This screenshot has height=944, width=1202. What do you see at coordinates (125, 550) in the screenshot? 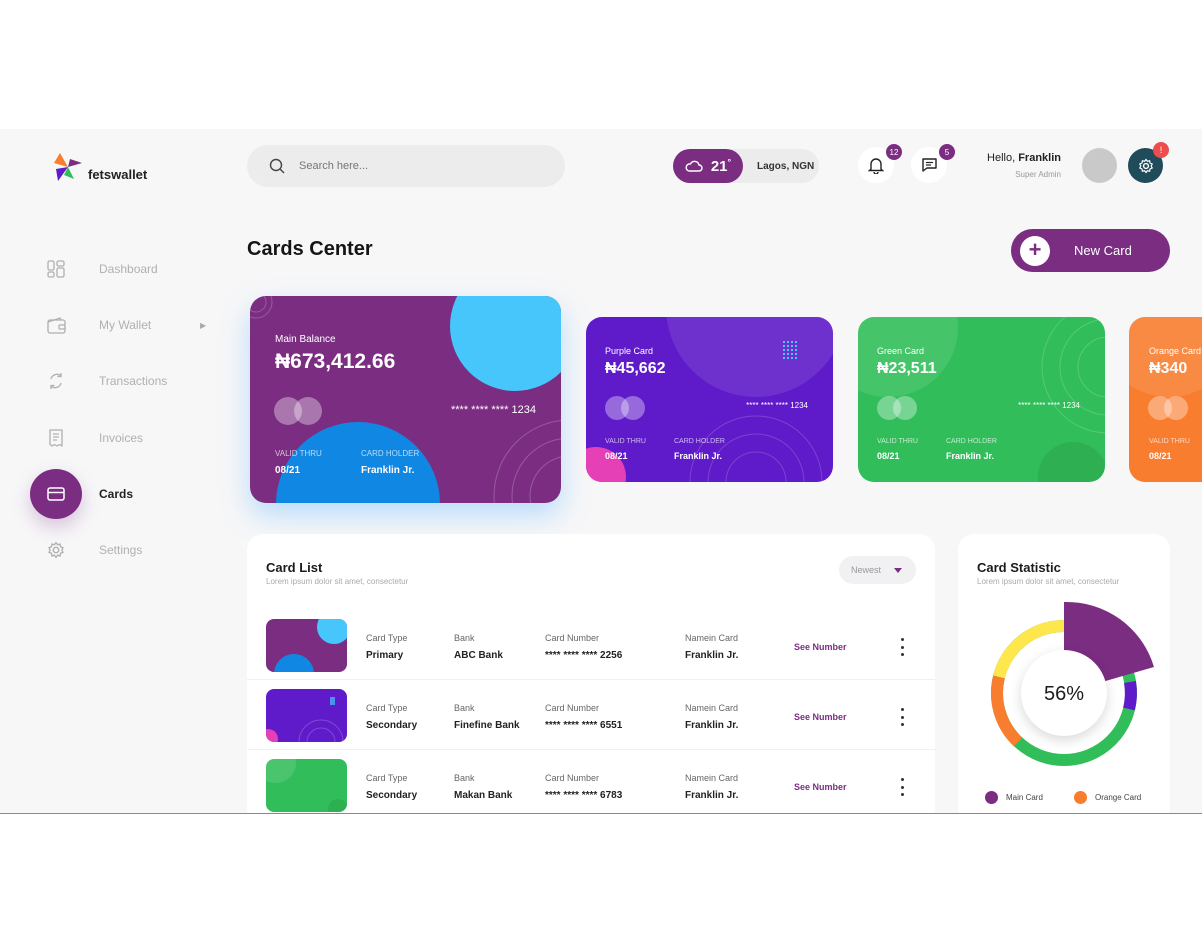
I see `sidebar-item-settings: Settings` at bounding box center [125, 550].